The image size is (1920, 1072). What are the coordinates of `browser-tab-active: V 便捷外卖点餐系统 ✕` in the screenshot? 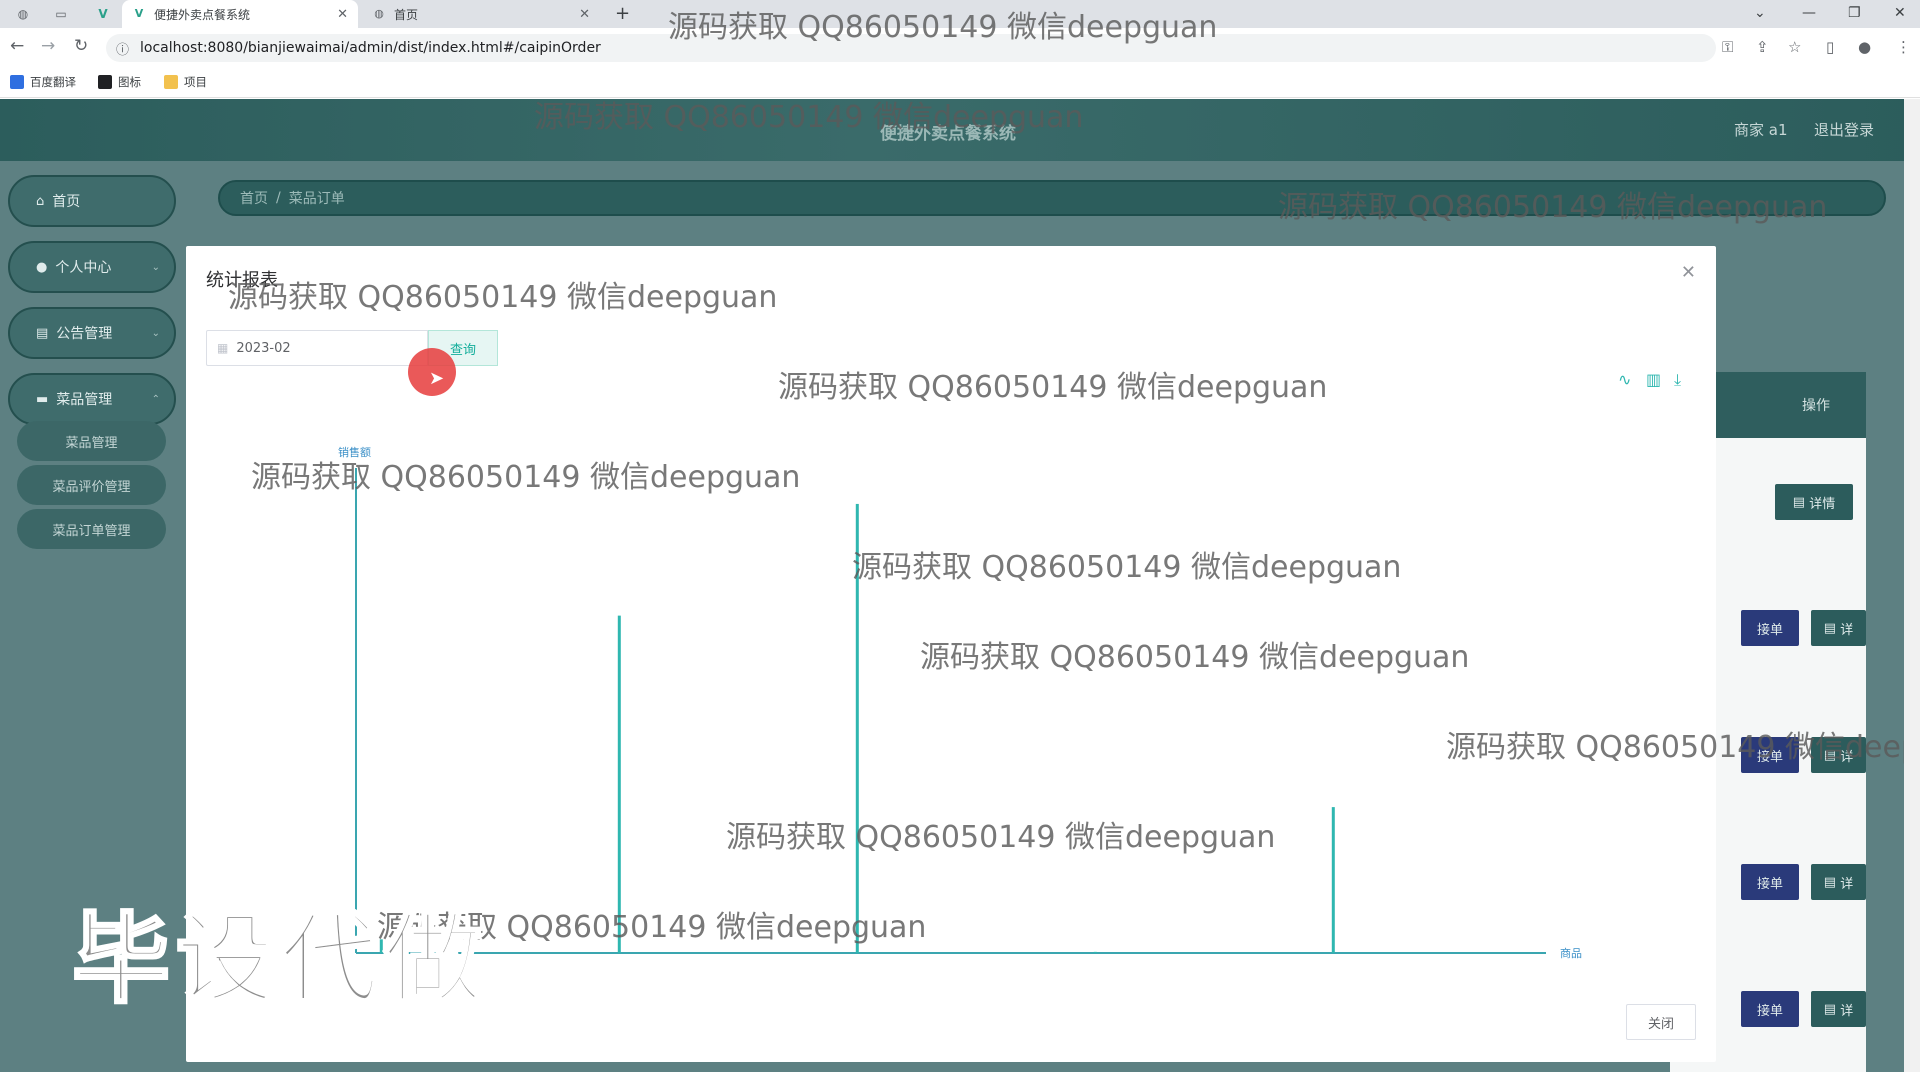 It's located at (240, 14).